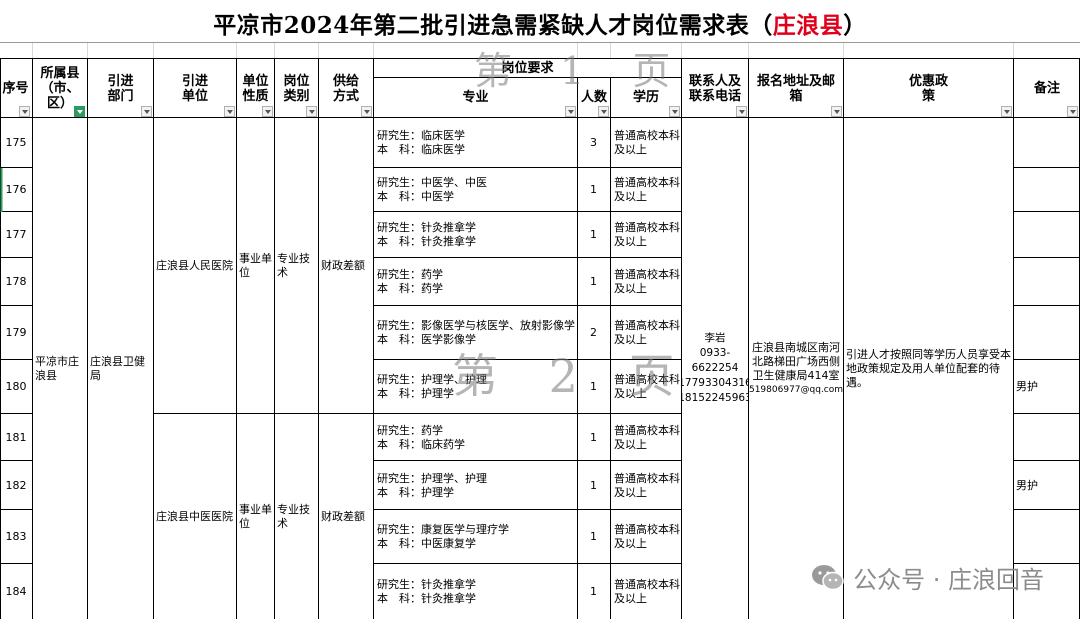 The image size is (1080, 619). What do you see at coordinates (346, 265) in the screenshot?
I see `cell-funding-group-1: 财政差额` at bounding box center [346, 265].